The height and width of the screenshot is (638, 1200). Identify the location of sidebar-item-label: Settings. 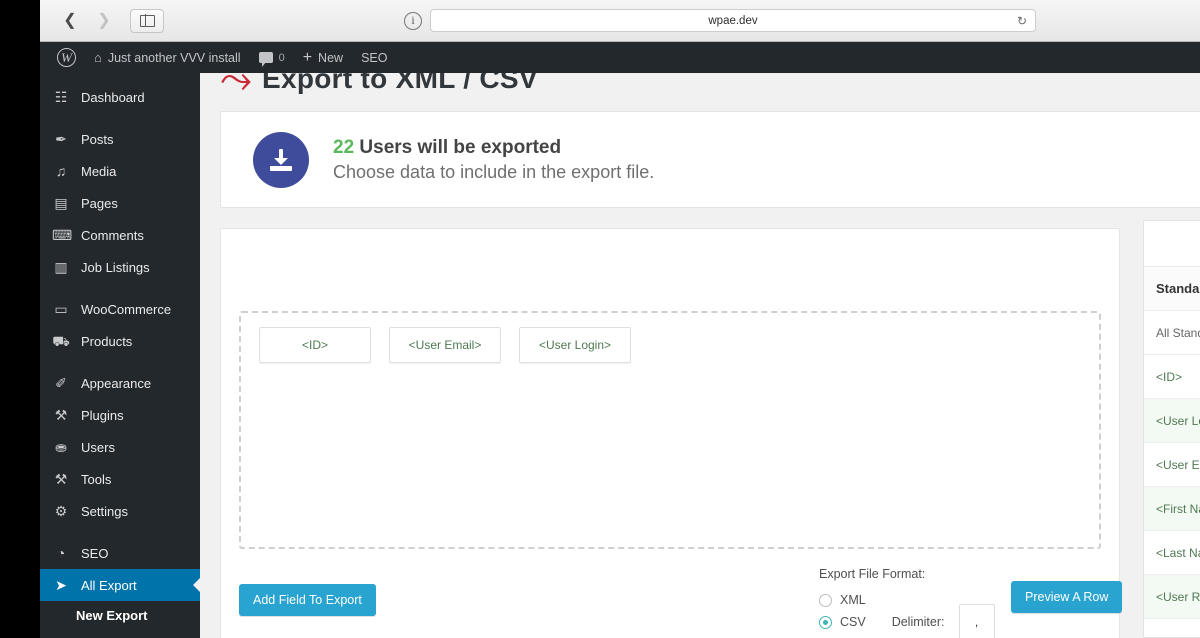
(104, 511).